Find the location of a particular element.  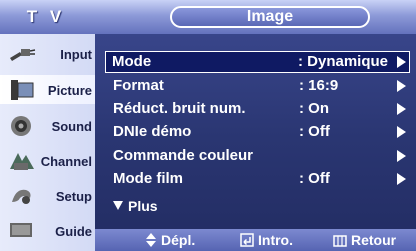

more-label: Plus is located at coordinates (143, 206).